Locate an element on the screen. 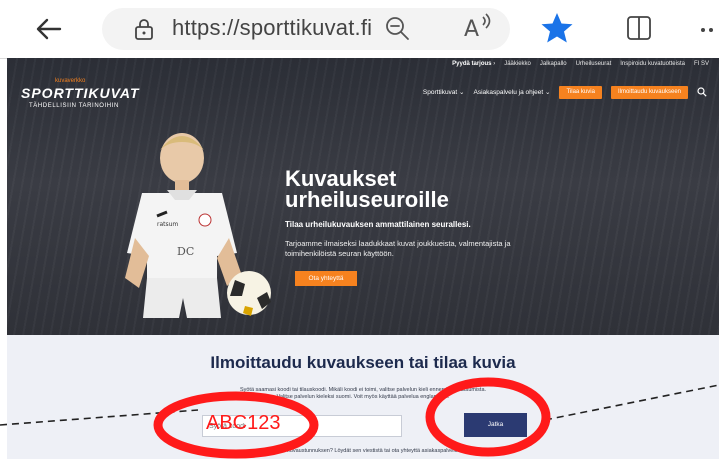 This screenshot has width=719, height=459. favorite-star-icon is located at coordinates (557, 28).